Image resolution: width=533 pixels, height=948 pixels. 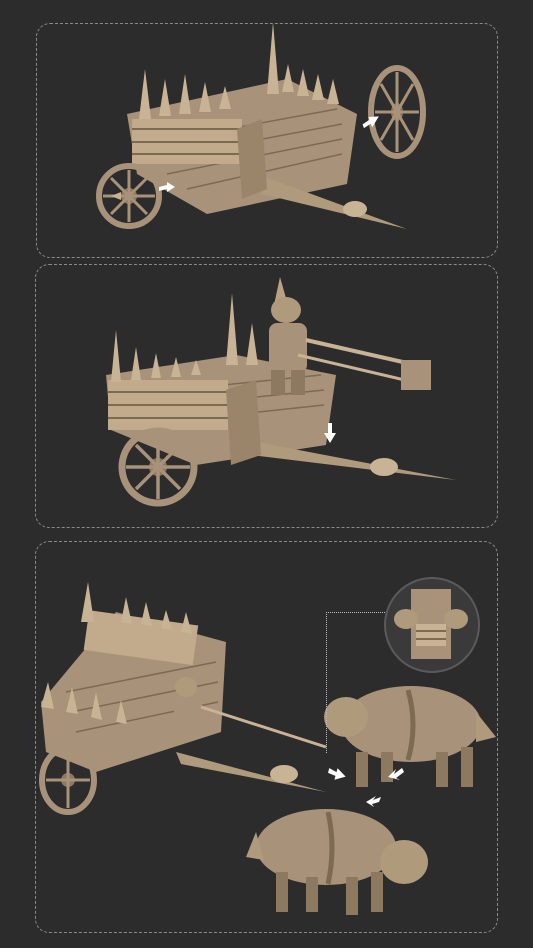 What do you see at coordinates (261, 126) in the screenshot?
I see `chariot-frame-illustration` at bounding box center [261, 126].